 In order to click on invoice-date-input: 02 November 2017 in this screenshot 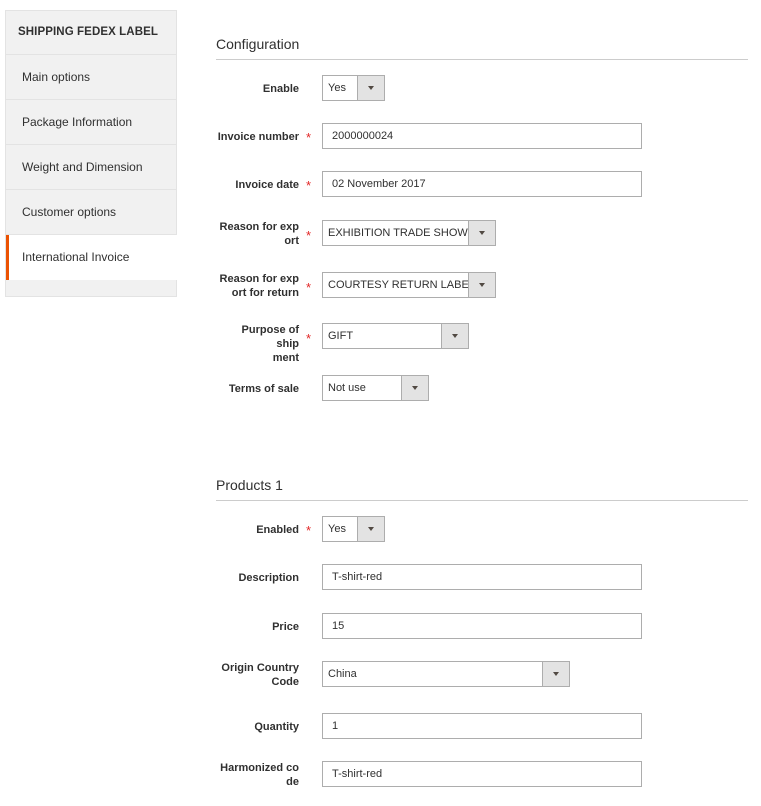, I will do `click(482, 184)`.